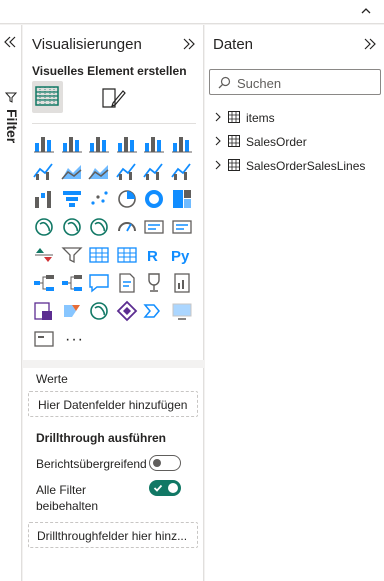 The height and width of the screenshot is (581, 384). What do you see at coordinates (306, 166) in the screenshot?
I see `table-name: SalesOrderSalesLines` at bounding box center [306, 166].